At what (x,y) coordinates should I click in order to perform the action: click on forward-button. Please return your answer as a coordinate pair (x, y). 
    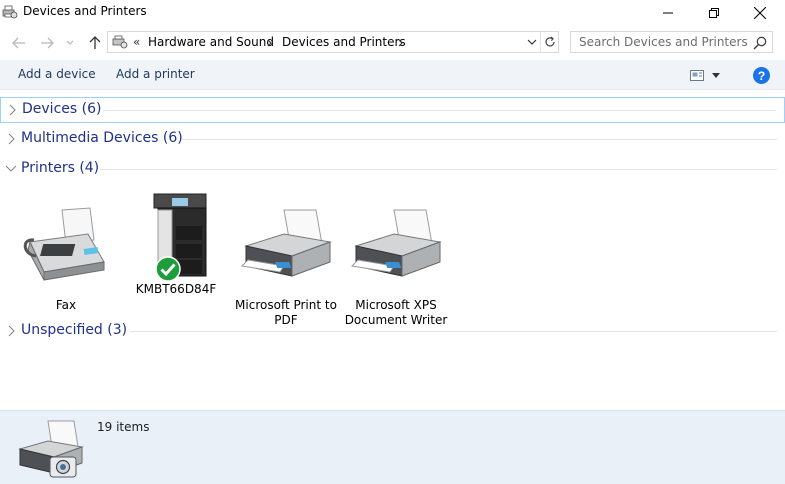
    Looking at the image, I should click on (47, 43).